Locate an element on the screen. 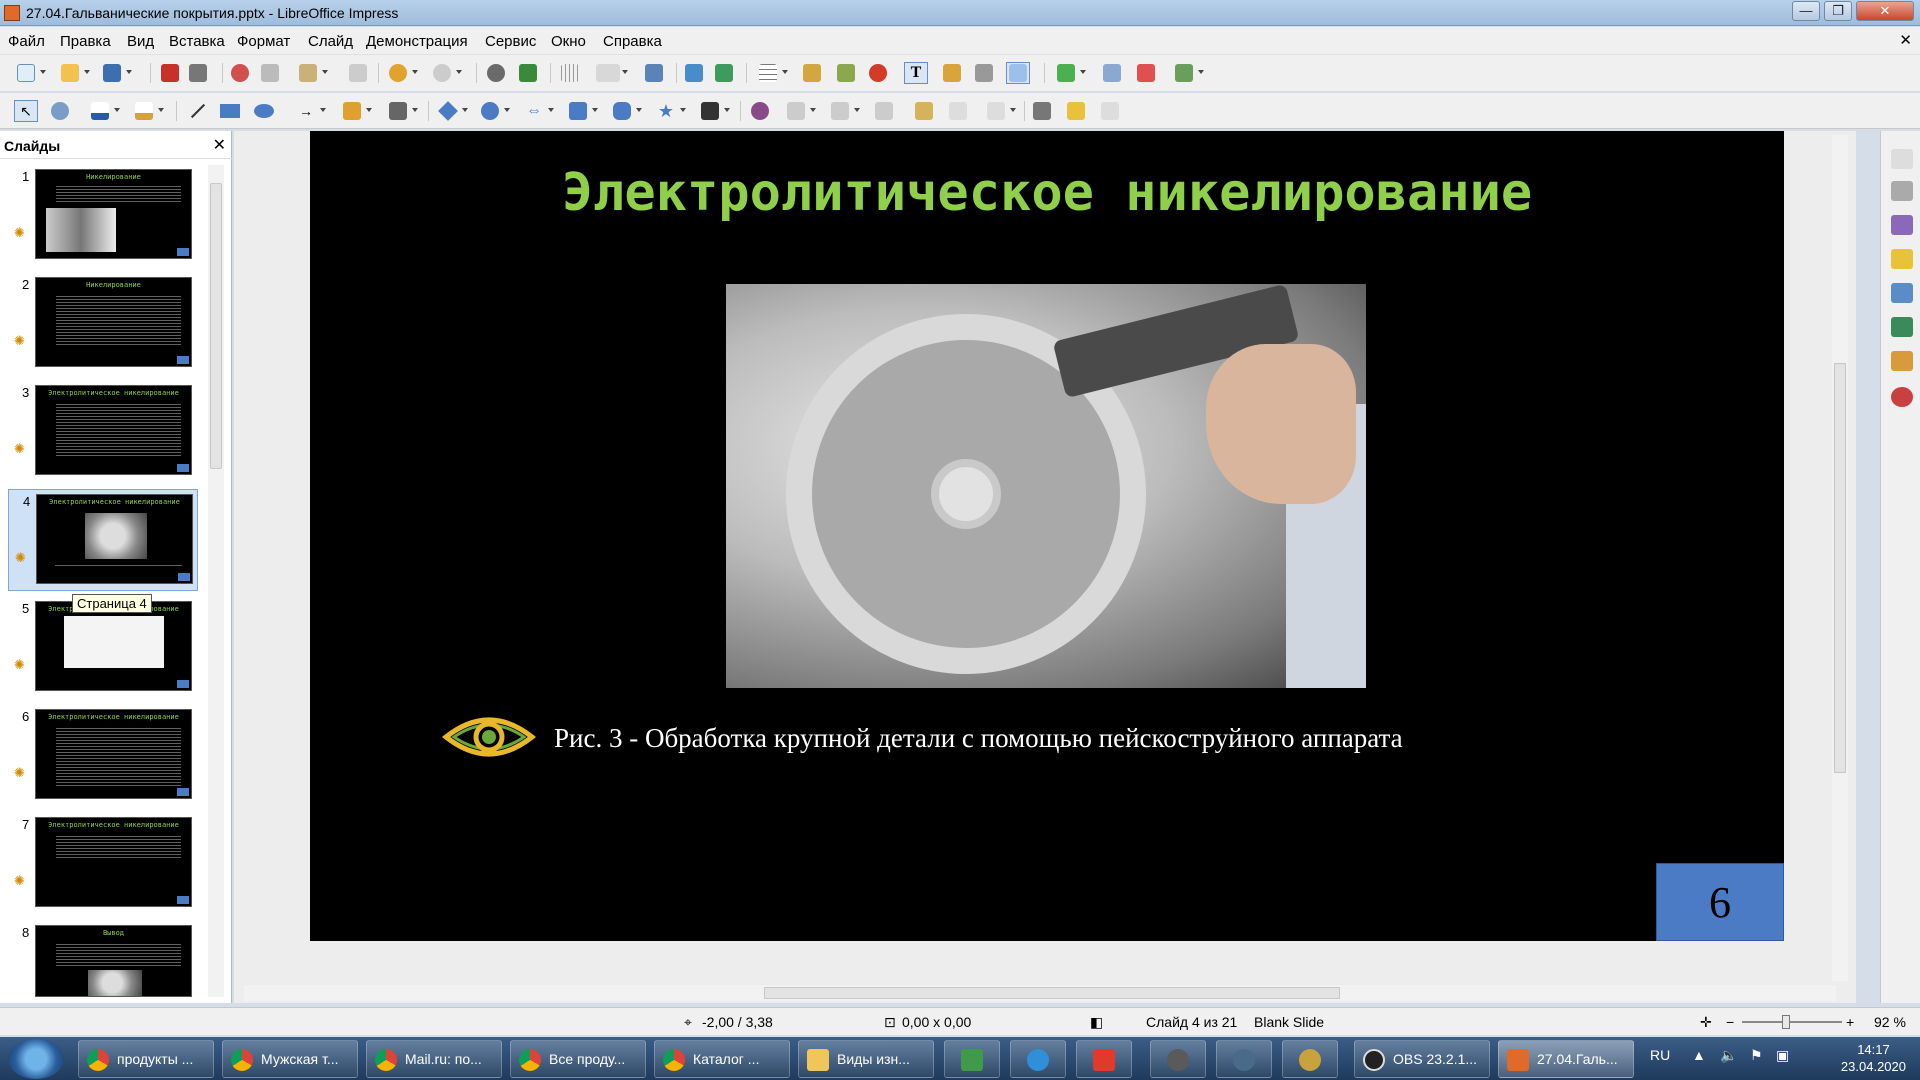  callouts-icon is located at coordinates (626, 111).